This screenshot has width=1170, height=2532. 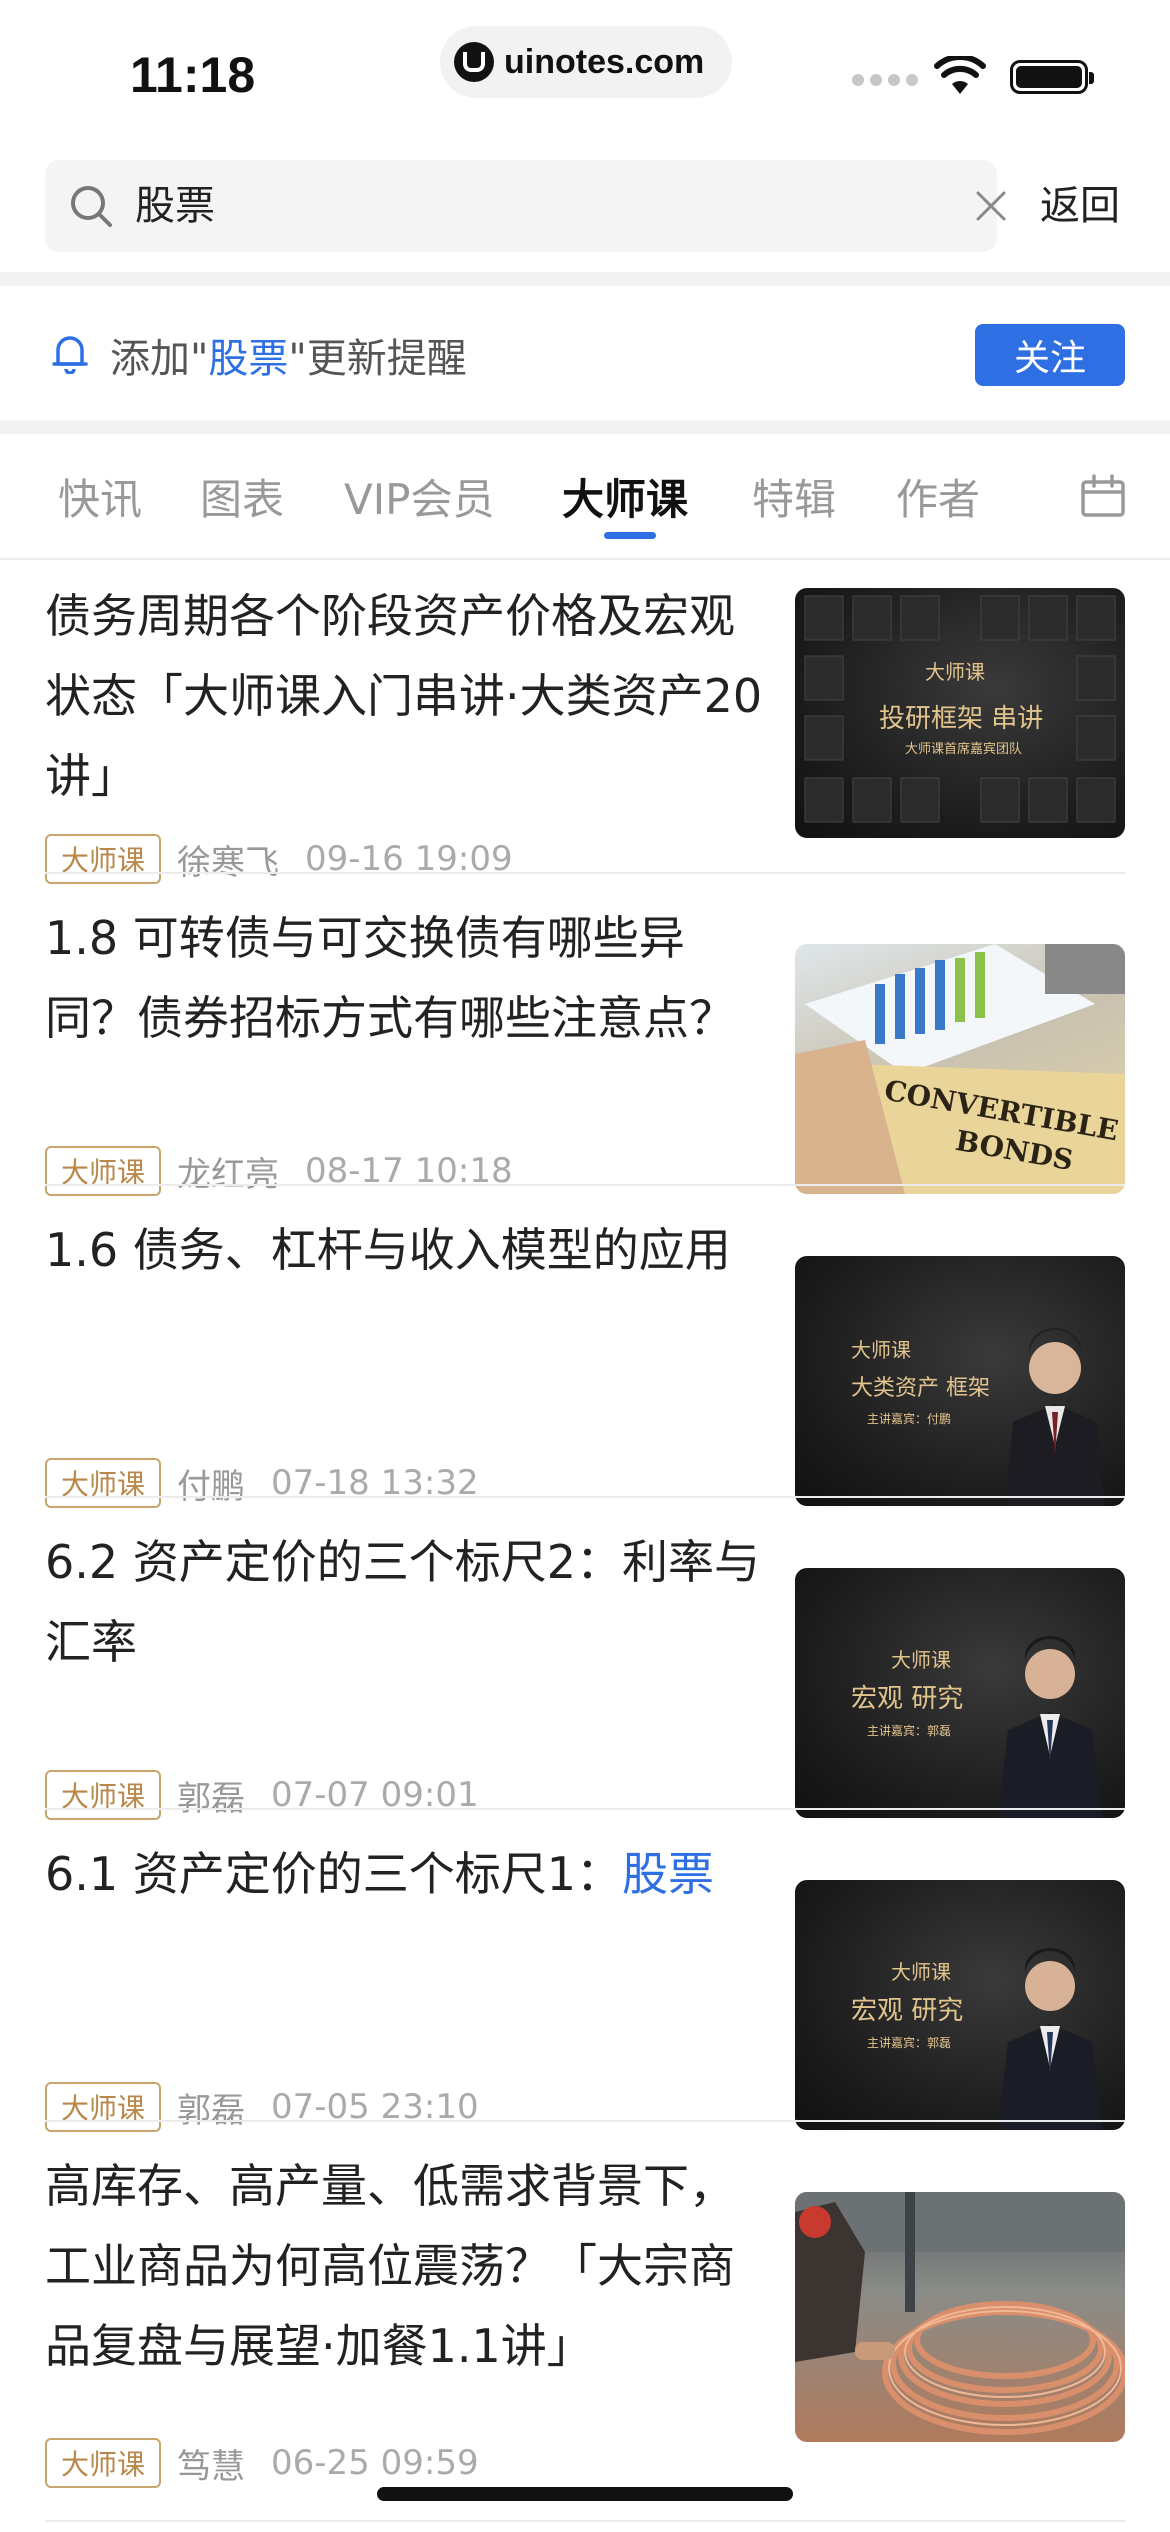 I want to click on tab-master-class: 大师课, so click(x=625, y=496).